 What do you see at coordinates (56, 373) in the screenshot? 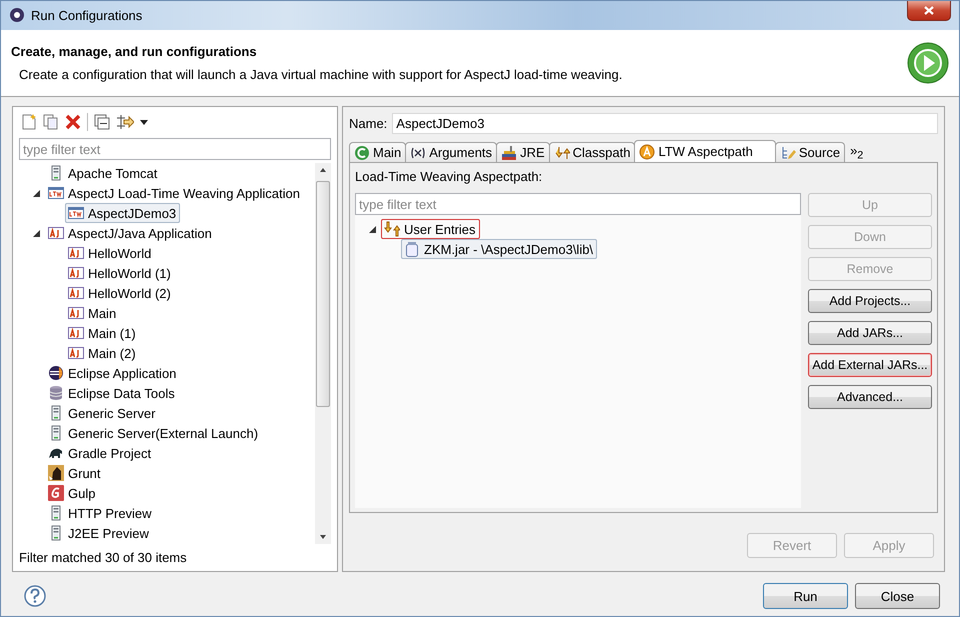
I see `eclipse-icon` at bounding box center [56, 373].